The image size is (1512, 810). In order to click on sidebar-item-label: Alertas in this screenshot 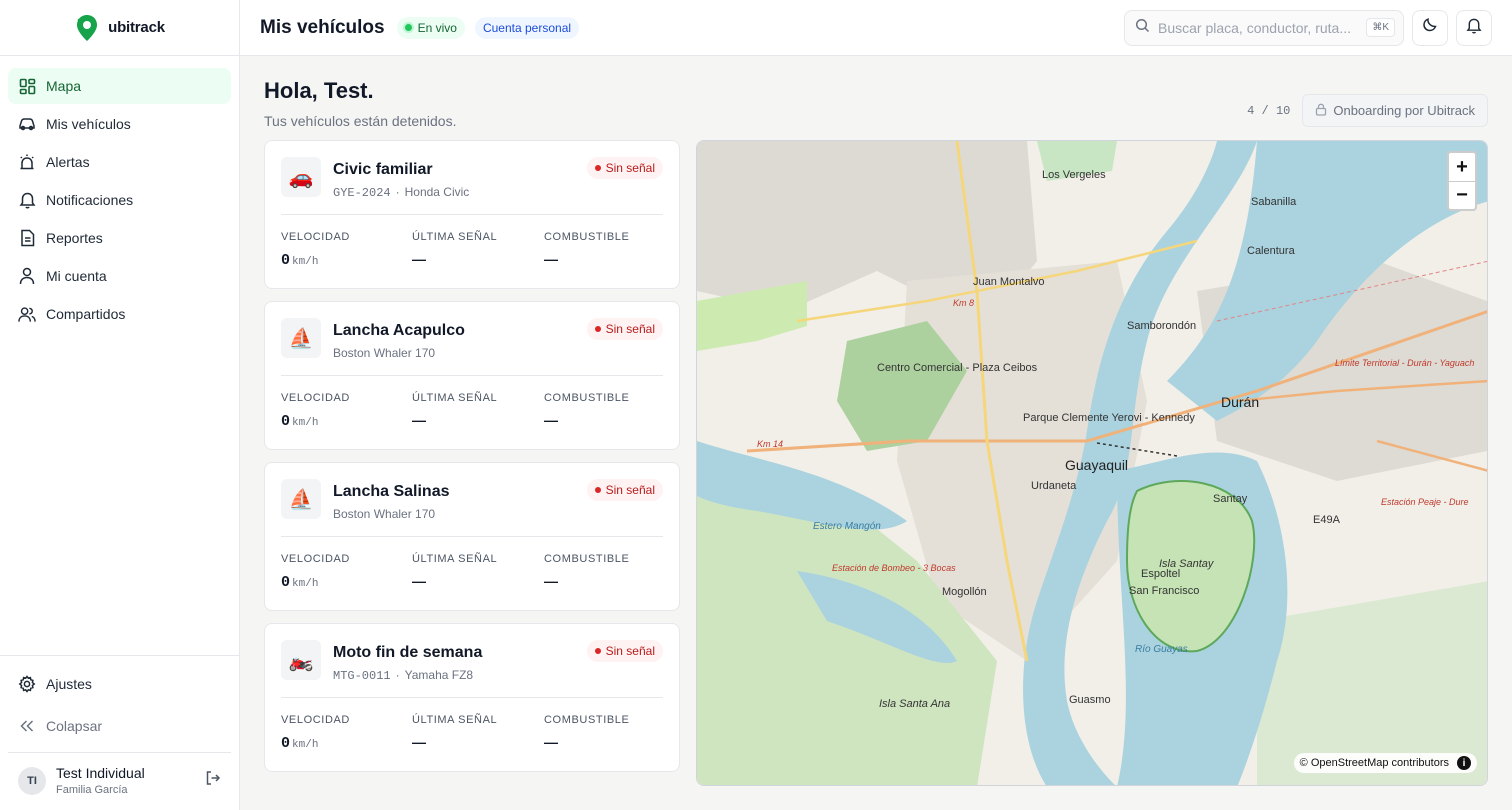, I will do `click(68, 162)`.